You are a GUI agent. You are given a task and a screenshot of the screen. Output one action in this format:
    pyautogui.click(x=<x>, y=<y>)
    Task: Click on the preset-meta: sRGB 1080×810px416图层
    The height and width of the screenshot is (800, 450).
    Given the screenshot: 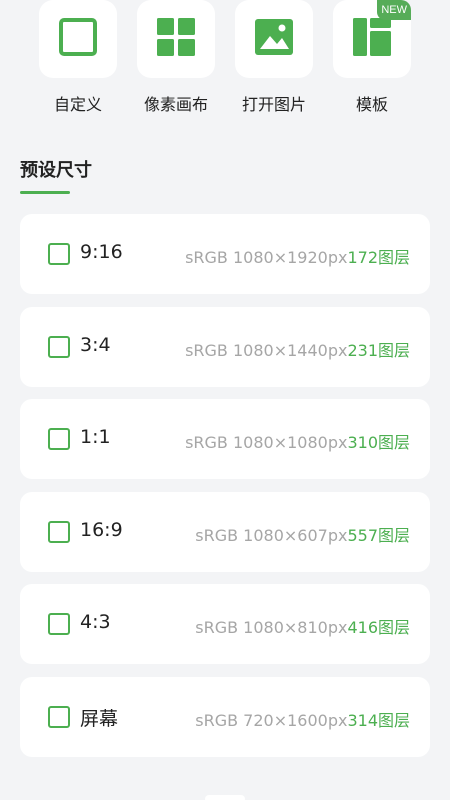 What is the action you would take?
    pyautogui.click(x=302, y=626)
    